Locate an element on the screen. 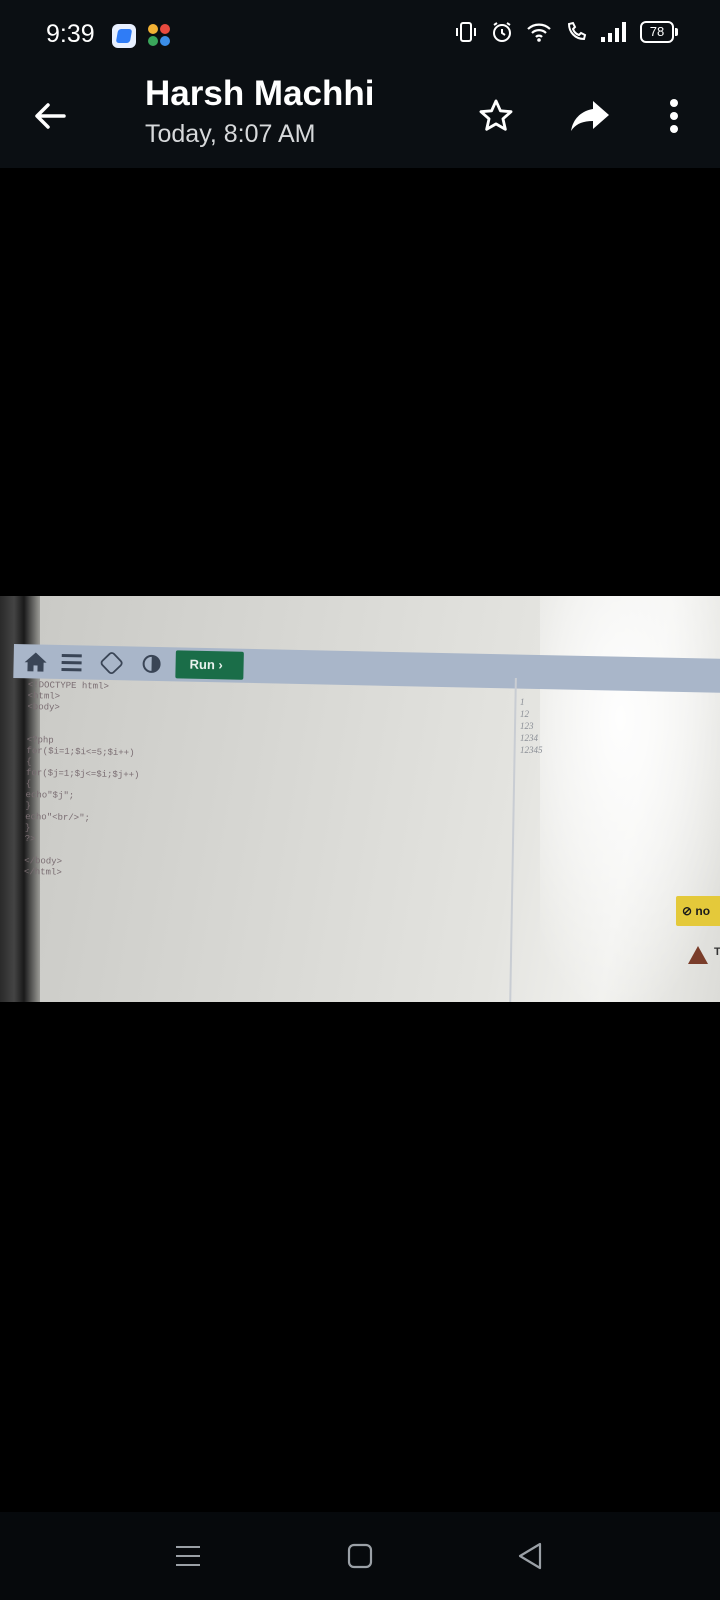  output-line: 1234 is located at coordinates (529, 738).